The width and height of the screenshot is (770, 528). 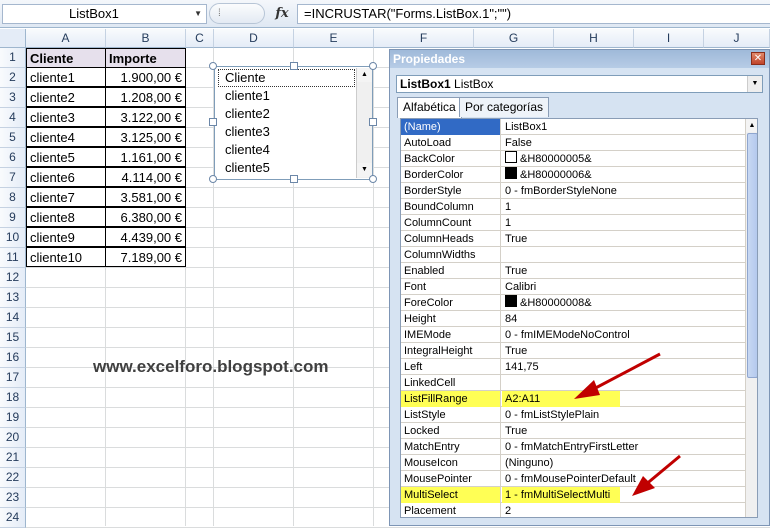 What do you see at coordinates (66, 137) in the screenshot?
I see `table-cell: cliente4` at bounding box center [66, 137].